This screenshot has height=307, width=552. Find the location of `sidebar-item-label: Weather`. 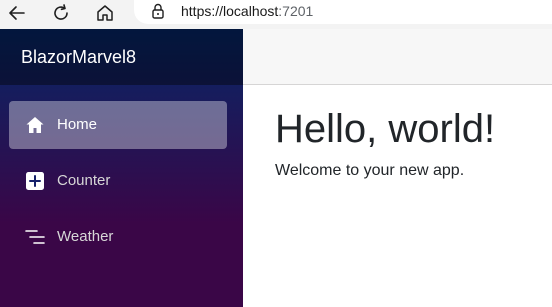

sidebar-item-label: Weather is located at coordinates (85, 236).